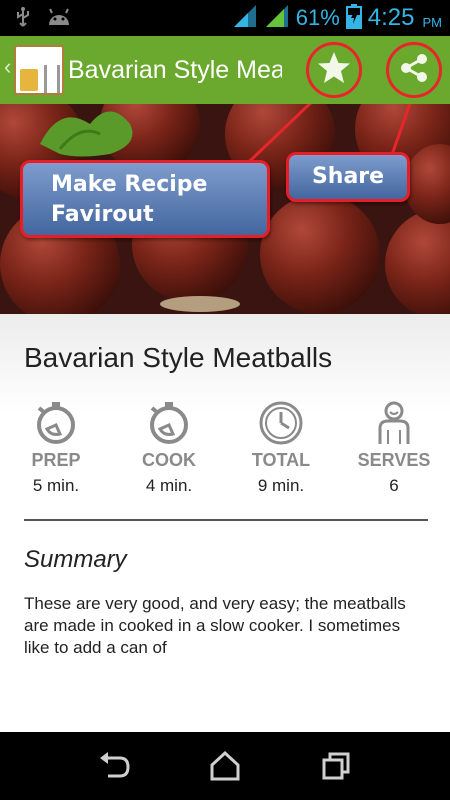  Describe the element at coordinates (394, 423) in the screenshot. I see `person-icon` at that location.